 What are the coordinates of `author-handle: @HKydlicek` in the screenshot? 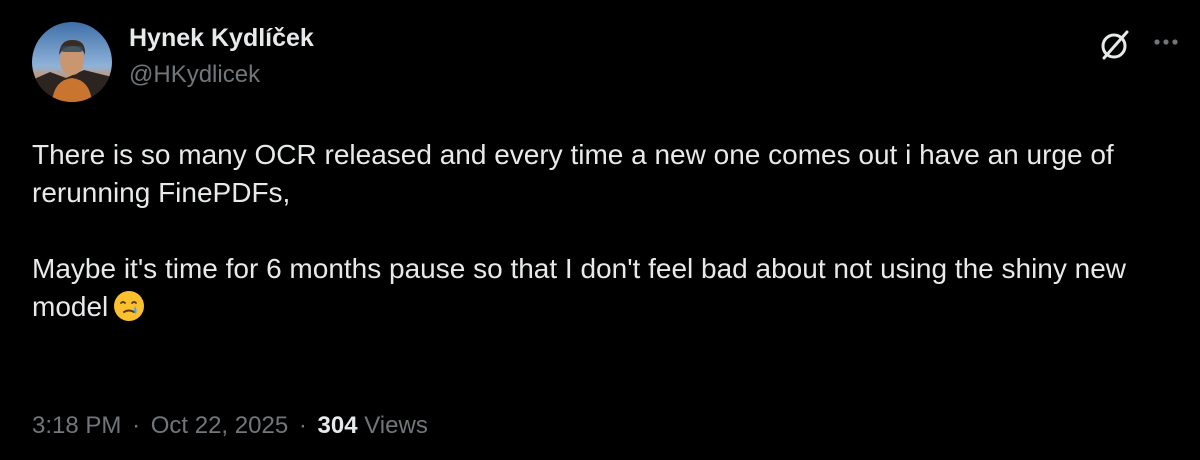 It's located at (221, 75).